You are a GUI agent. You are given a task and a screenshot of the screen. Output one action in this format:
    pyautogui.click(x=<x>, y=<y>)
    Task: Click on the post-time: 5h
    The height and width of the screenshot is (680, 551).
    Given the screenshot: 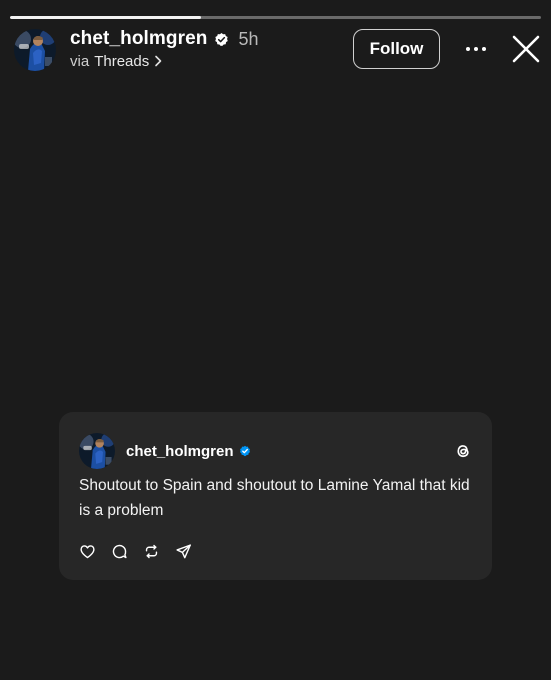 What is the action you would take?
    pyautogui.click(x=248, y=38)
    